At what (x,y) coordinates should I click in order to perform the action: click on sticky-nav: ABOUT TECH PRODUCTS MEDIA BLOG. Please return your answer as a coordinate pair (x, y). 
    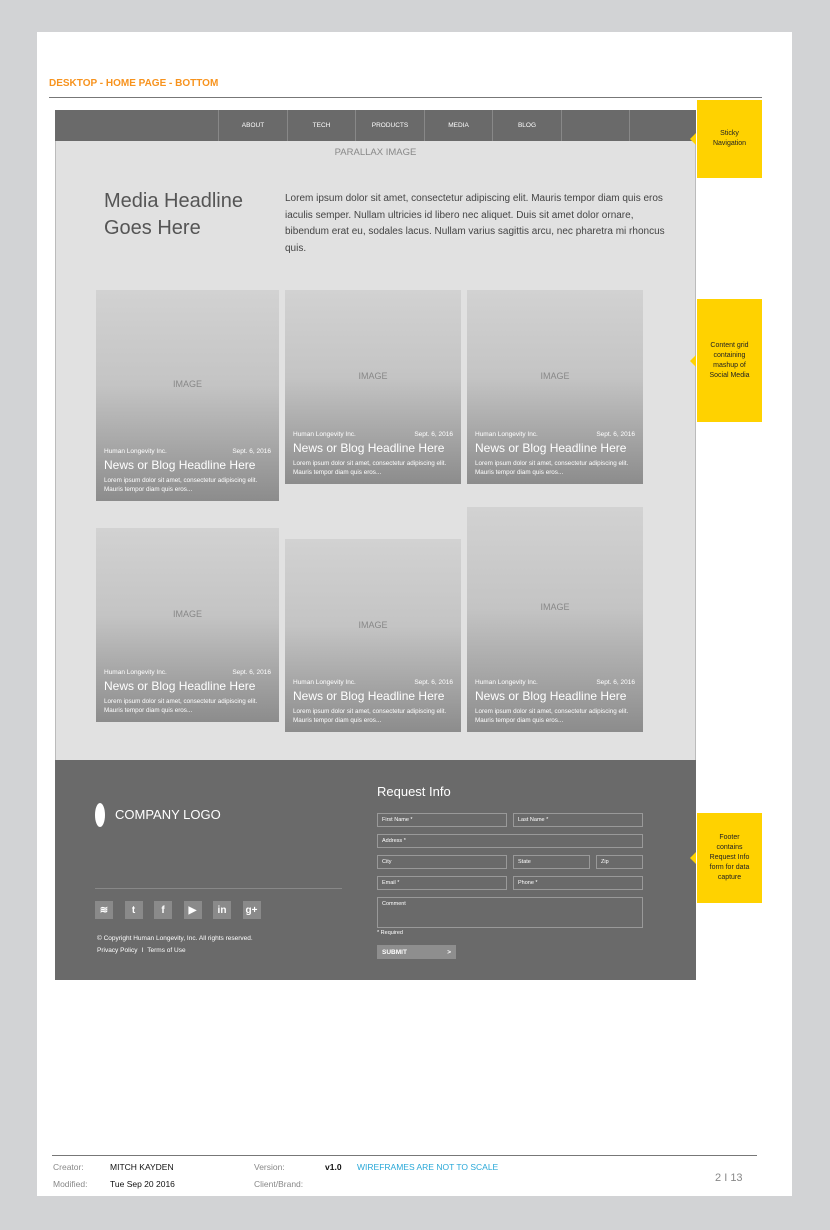
    Looking at the image, I should click on (375, 125).